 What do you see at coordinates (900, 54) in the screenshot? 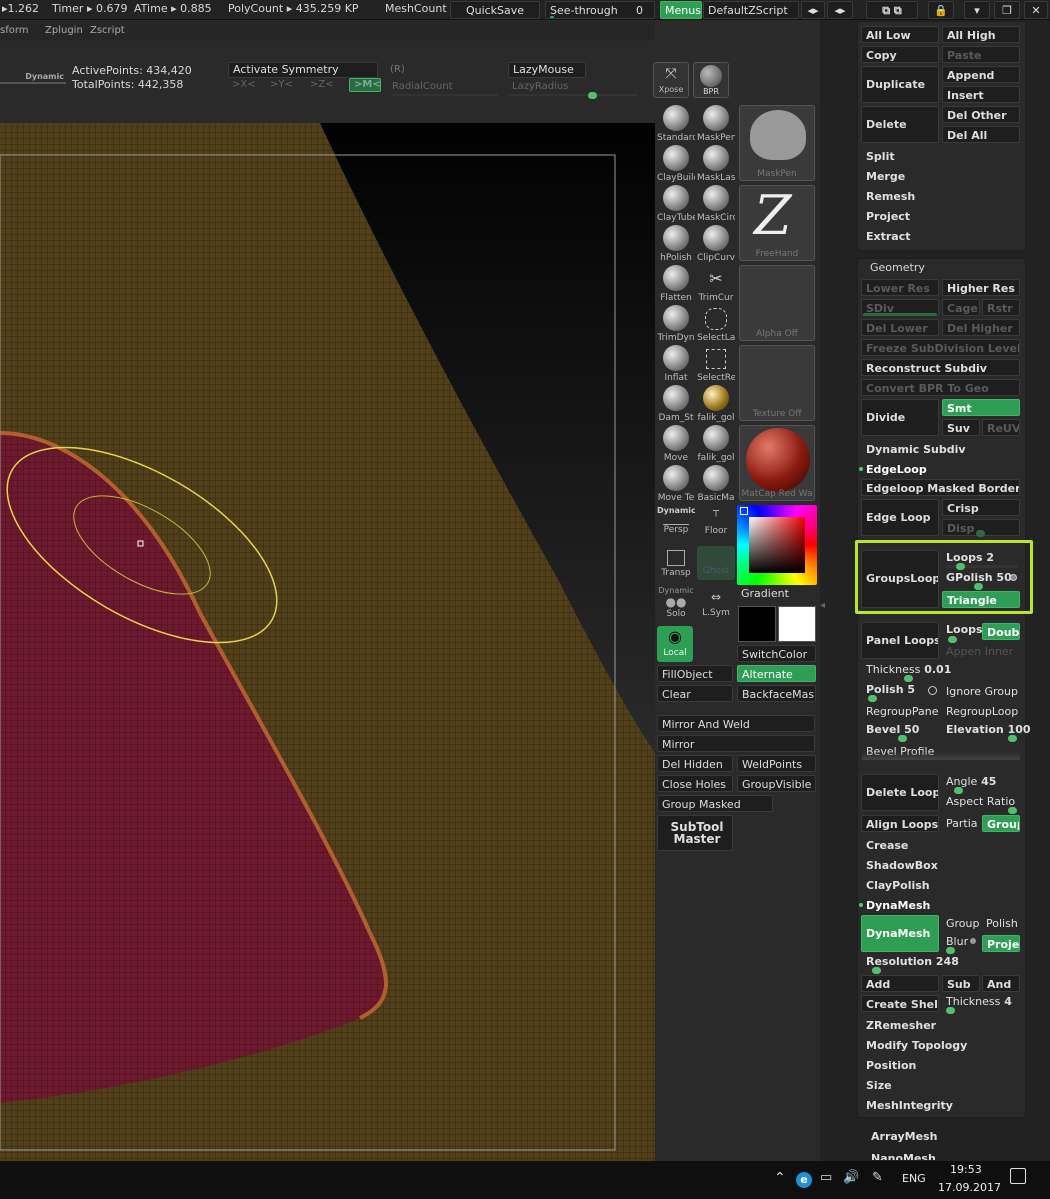
I see `copy-button: Copy` at bounding box center [900, 54].